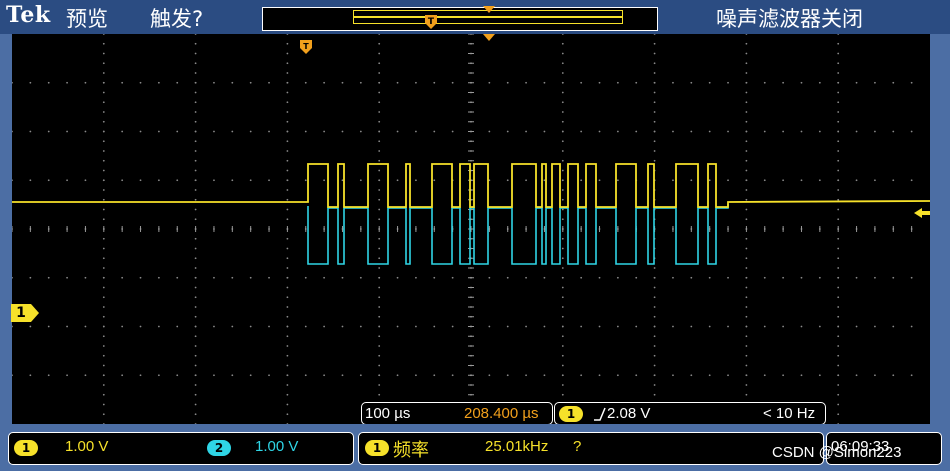 This screenshot has height=471, width=950. I want to click on trigger-point-icon: T, so click(431, 22).